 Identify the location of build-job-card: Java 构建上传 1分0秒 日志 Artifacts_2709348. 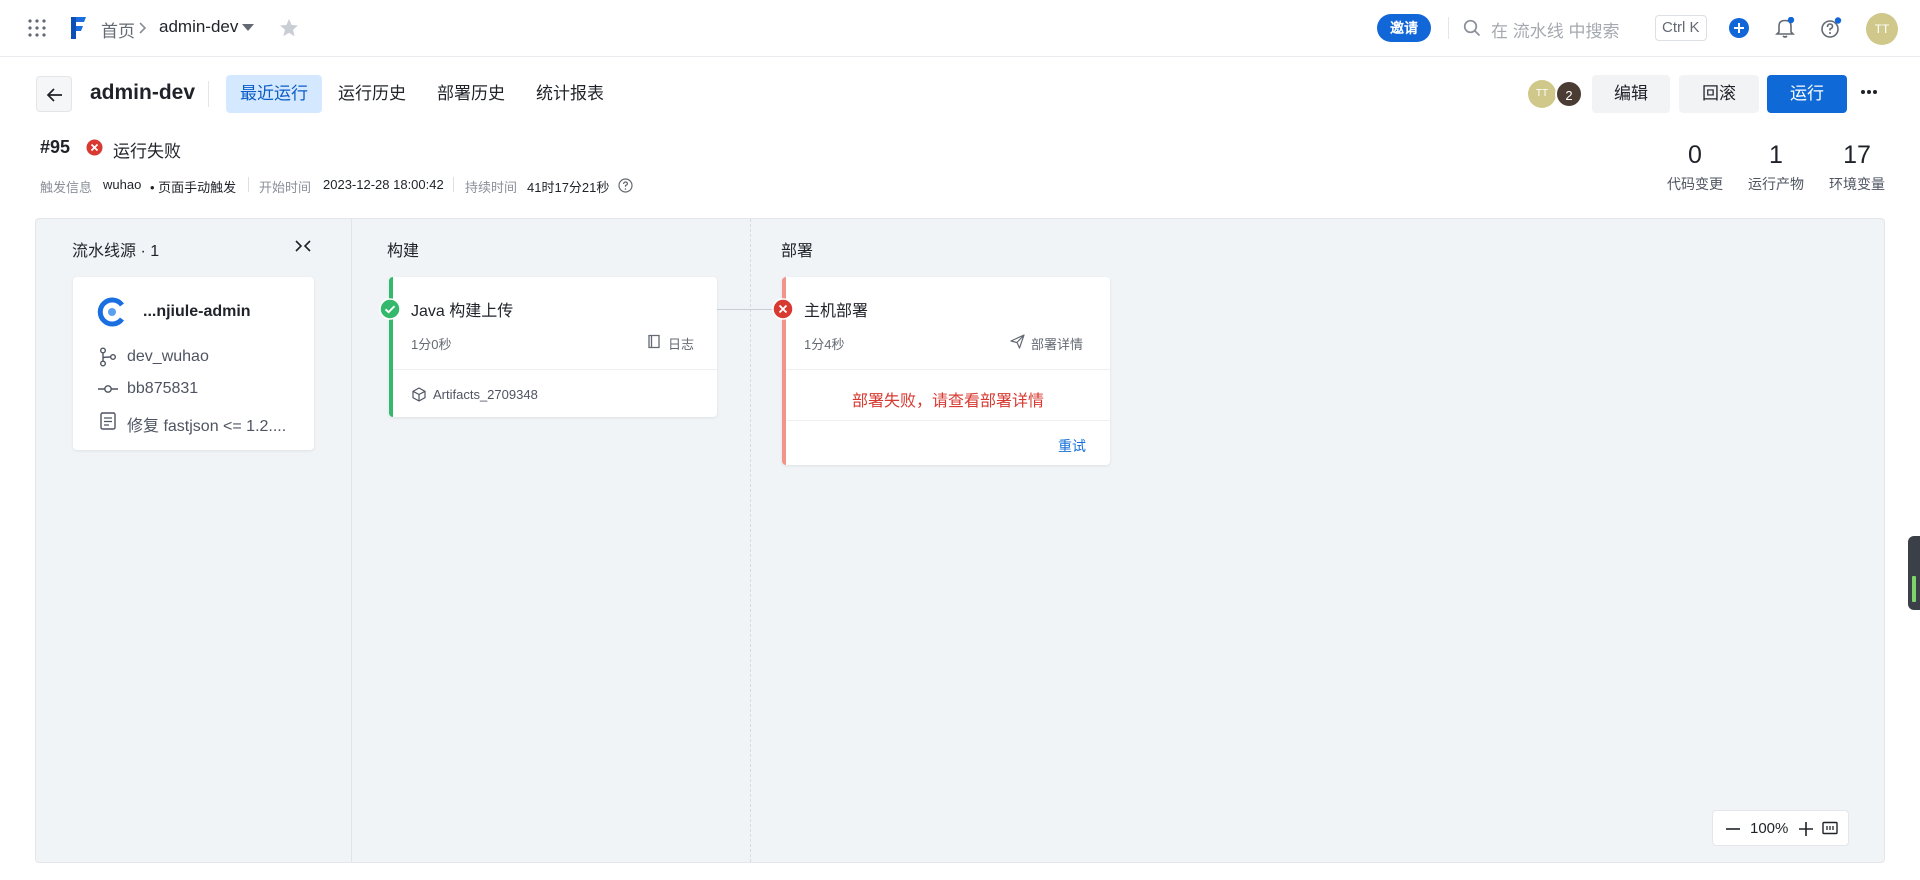
(553, 347).